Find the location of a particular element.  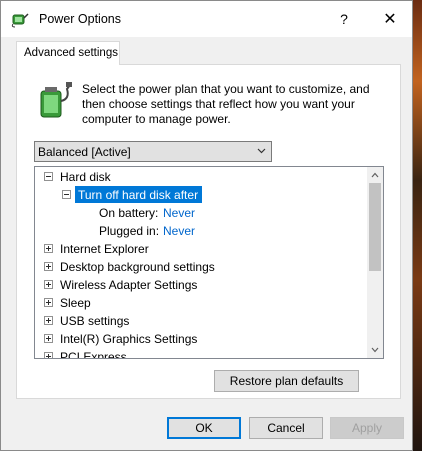

tree-item-label-selected: Turn off hard disk after is located at coordinates (139, 194).